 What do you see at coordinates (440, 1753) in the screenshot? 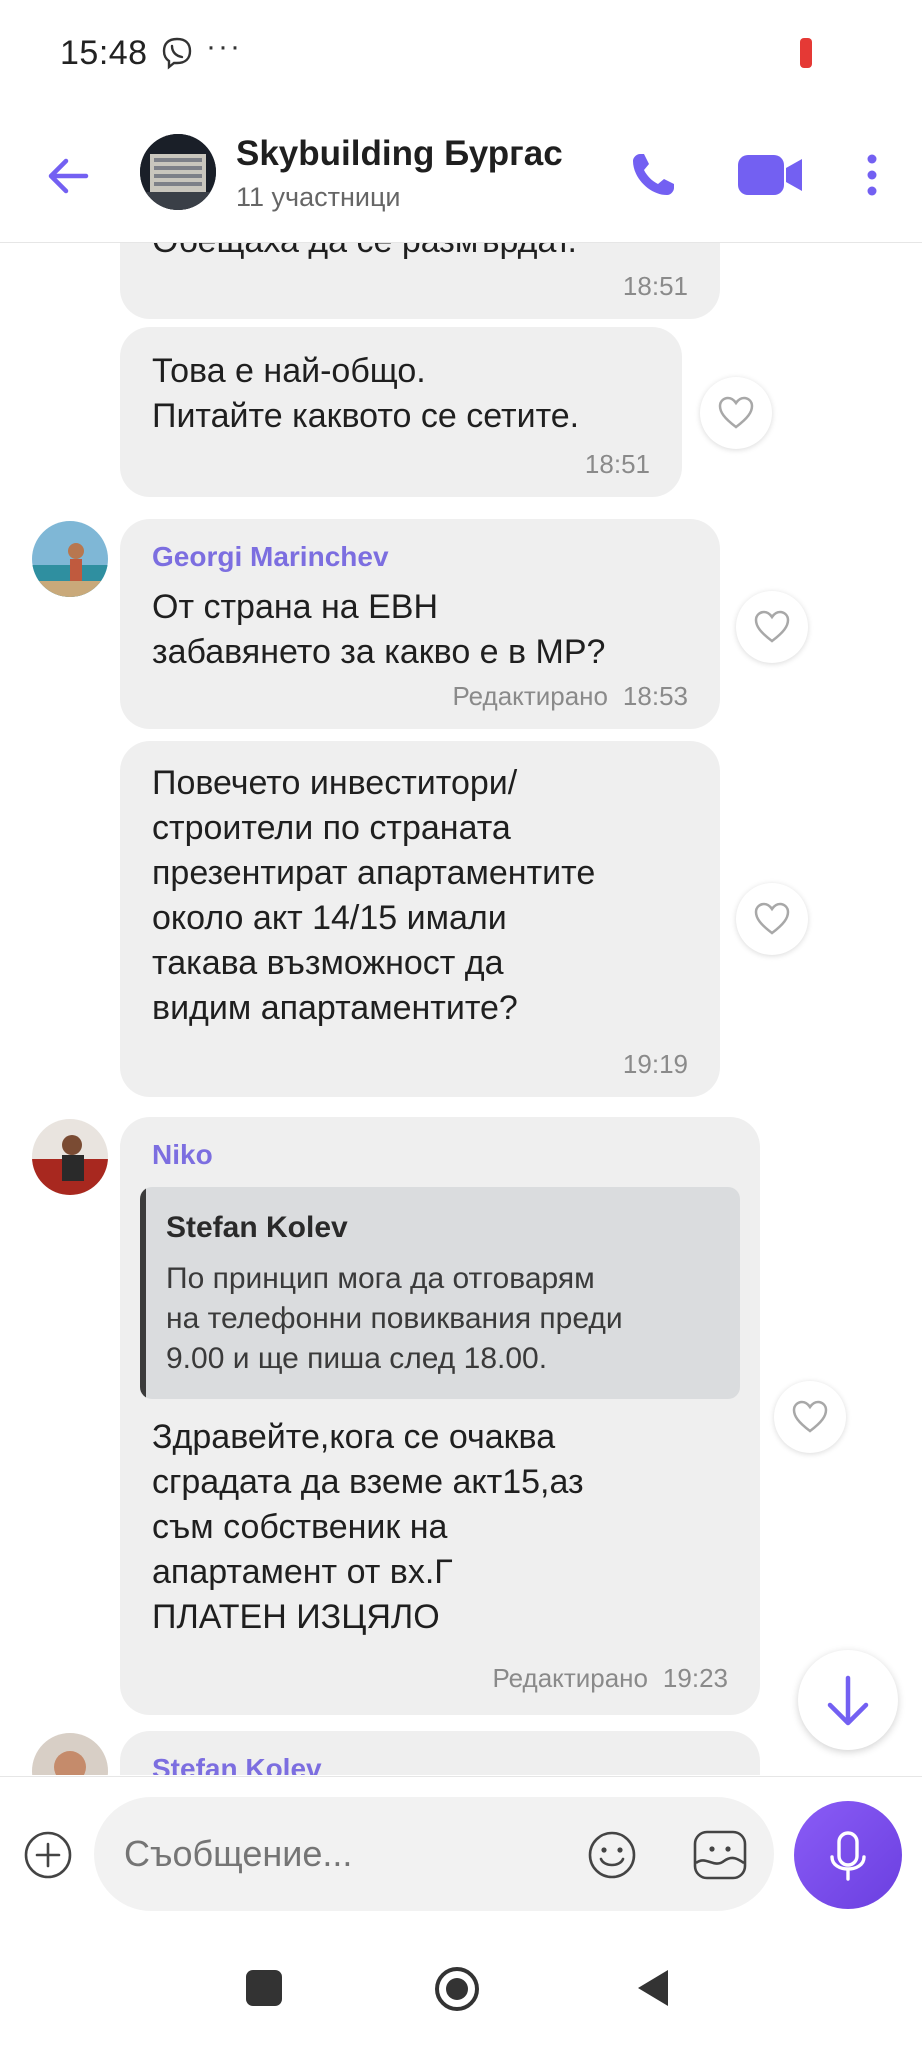
I see `message-bubble: Stefan Kolev` at bounding box center [440, 1753].